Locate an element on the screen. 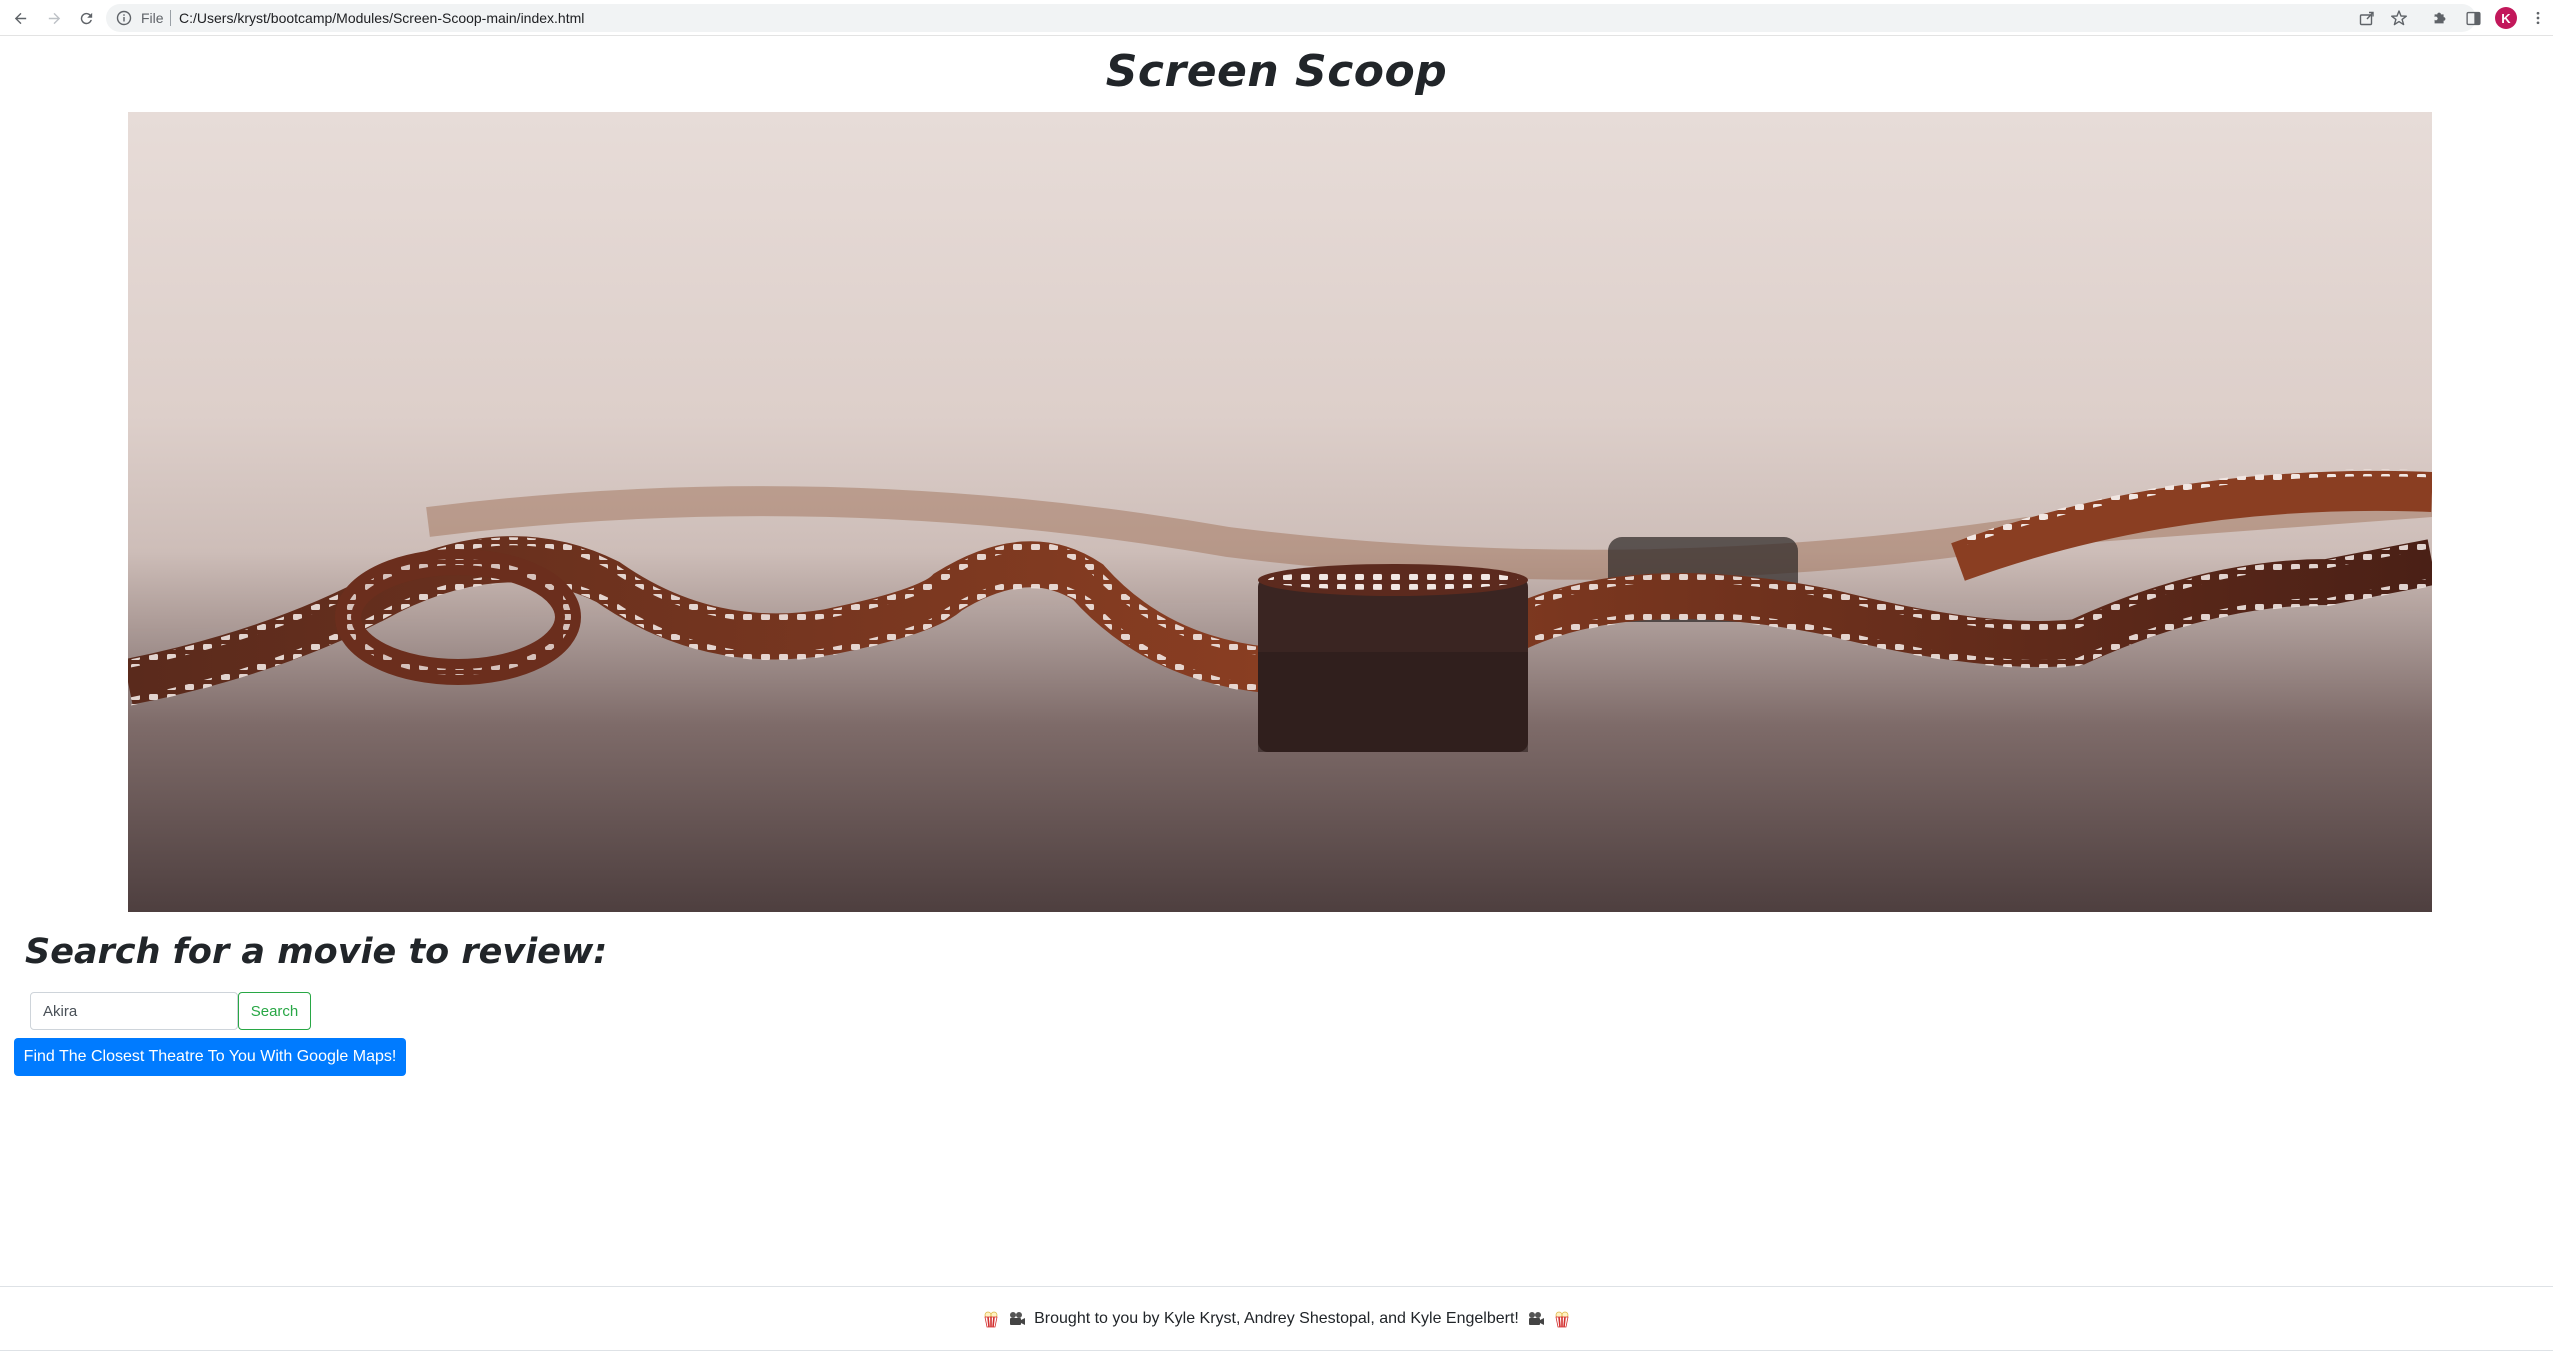 Image resolution: width=2553 pixels, height=1355 pixels. extensions-button is located at coordinates (2440, 18).